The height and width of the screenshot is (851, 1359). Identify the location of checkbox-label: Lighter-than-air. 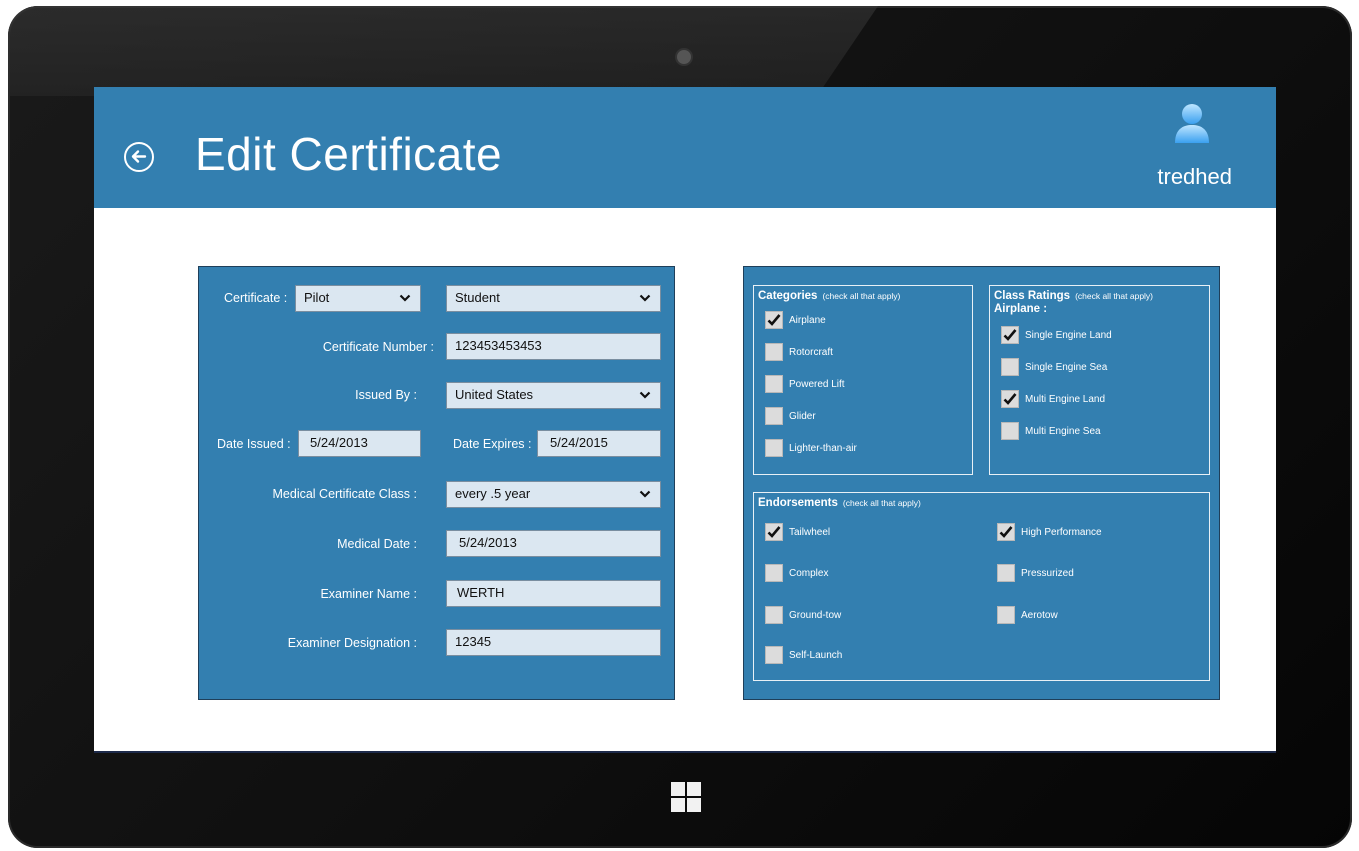
(823, 448).